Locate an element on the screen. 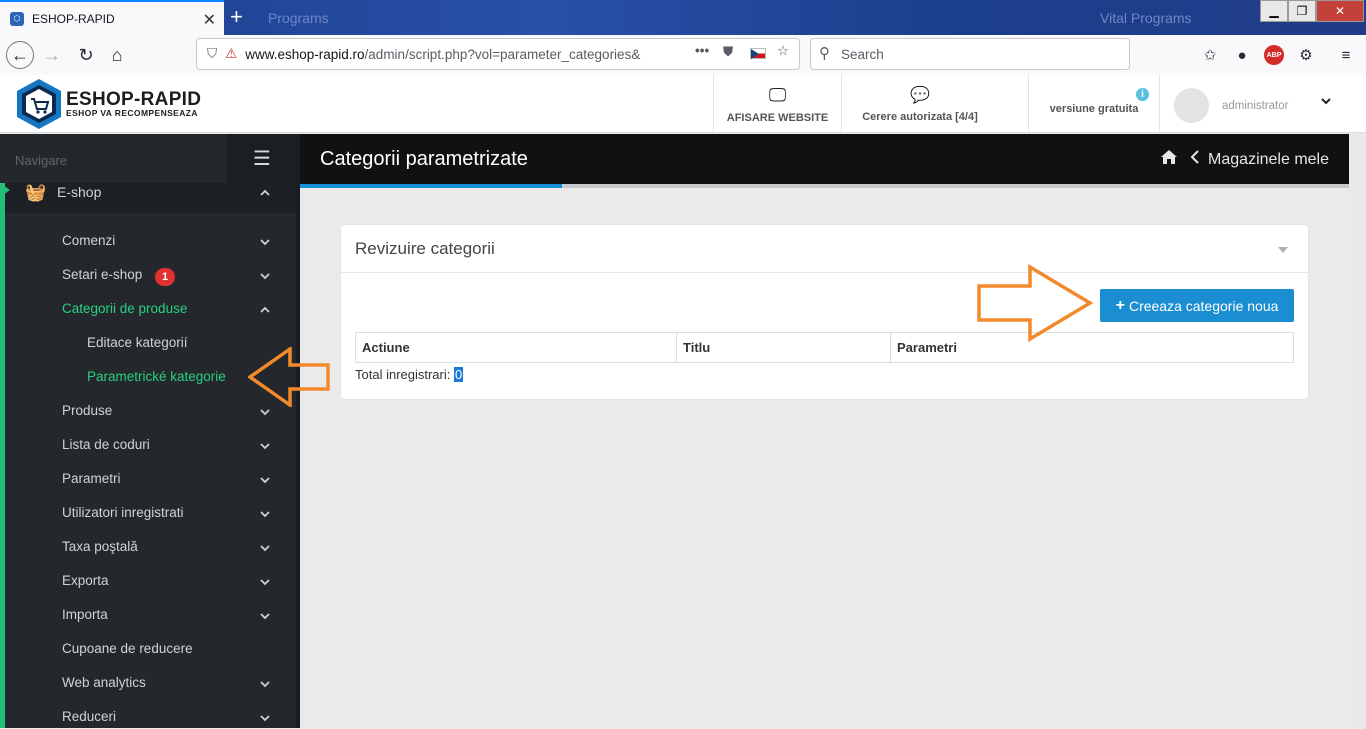 The height and width of the screenshot is (729, 1366). sidebar-item-comenzi: Comenzi is located at coordinates (88, 243).